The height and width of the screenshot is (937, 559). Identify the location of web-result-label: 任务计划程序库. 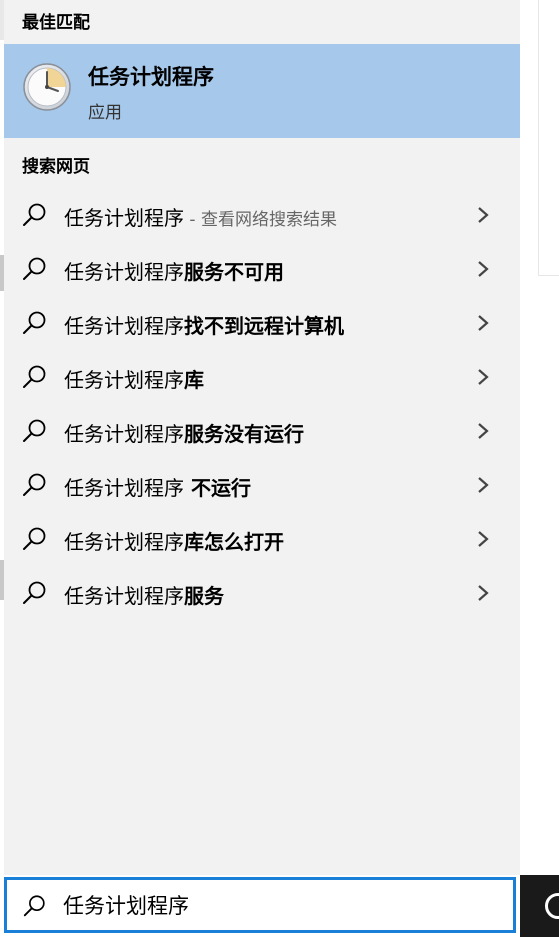
(134, 380).